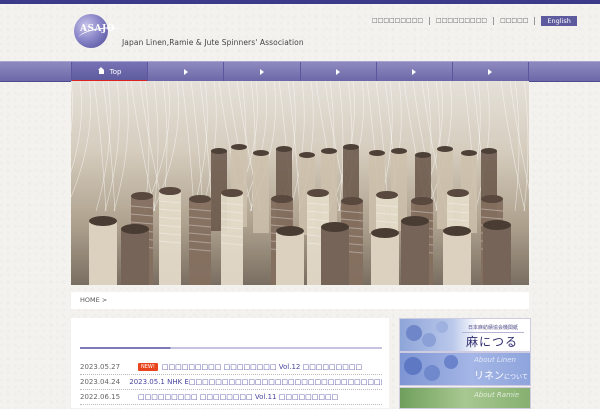 The width and height of the screenshot is (600, 409). Describe the element at coordinates (559, 21) in the screenshot. I see `english-button: English` at that location.